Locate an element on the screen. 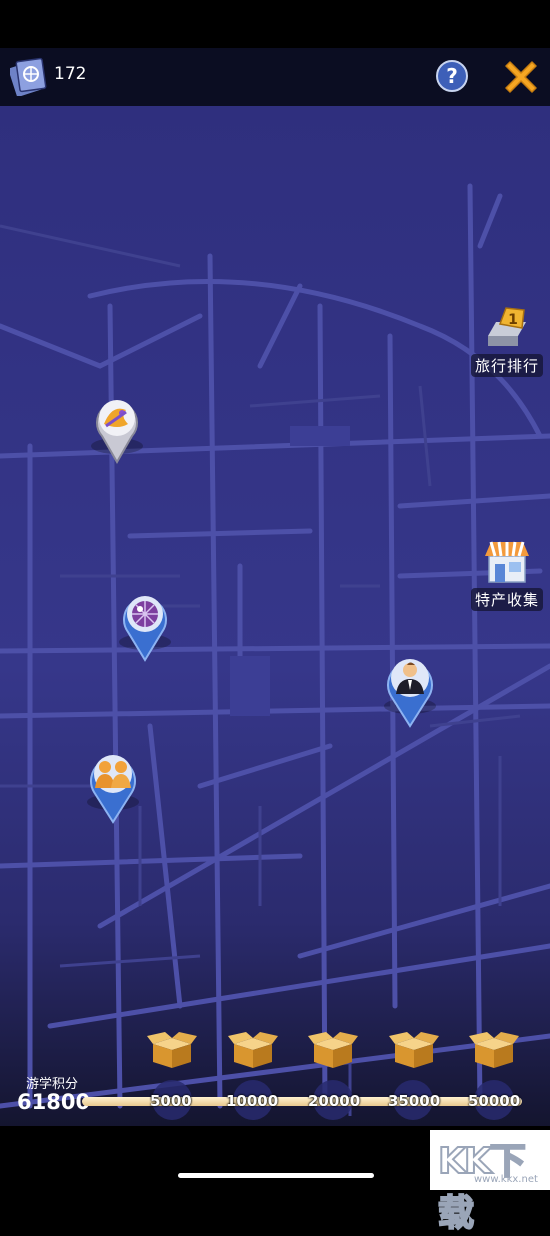  passport-count: 172 is located at coordinates (70, 74).